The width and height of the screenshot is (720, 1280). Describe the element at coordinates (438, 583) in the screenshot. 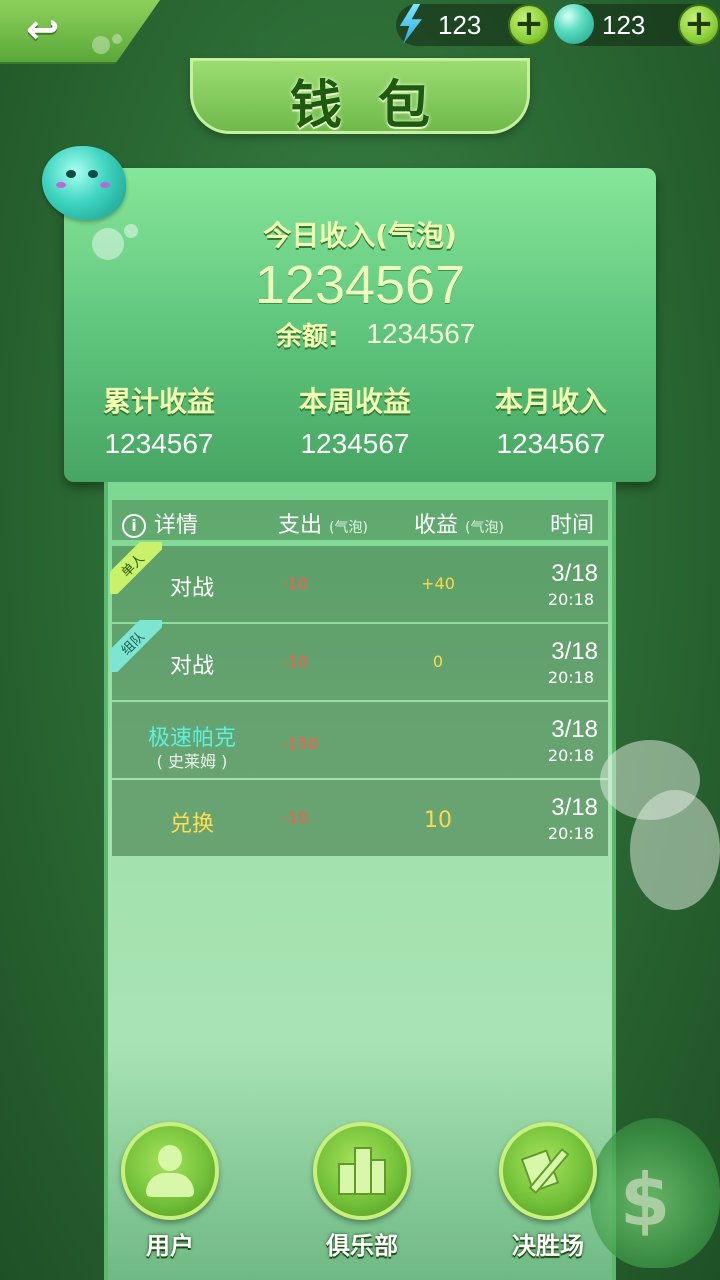

I see `row-income: +40` at that location.